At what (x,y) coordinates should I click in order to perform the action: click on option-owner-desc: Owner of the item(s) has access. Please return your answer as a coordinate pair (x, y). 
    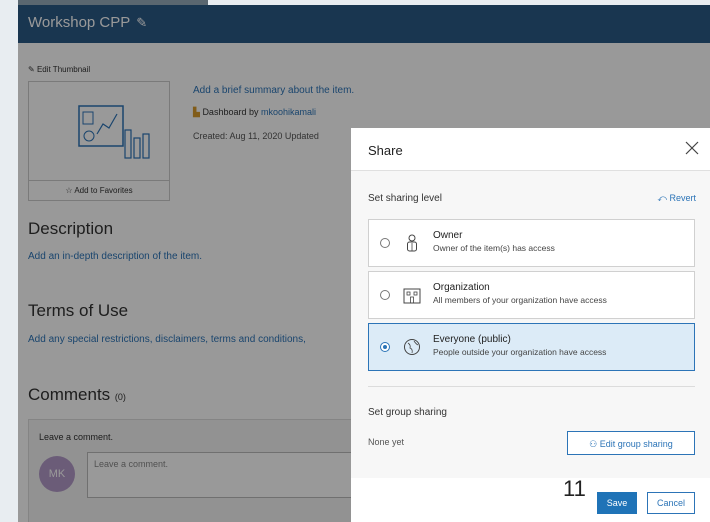
    Looking at the image, I should click on (494, 248).